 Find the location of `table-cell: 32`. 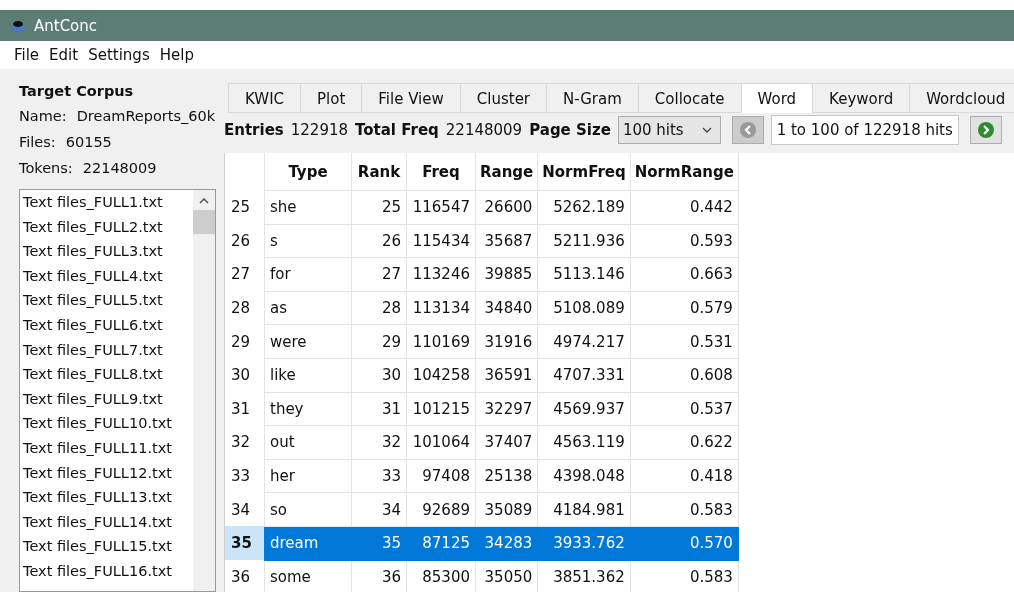

table-cell: 32 is located at coordinates (379, 442).